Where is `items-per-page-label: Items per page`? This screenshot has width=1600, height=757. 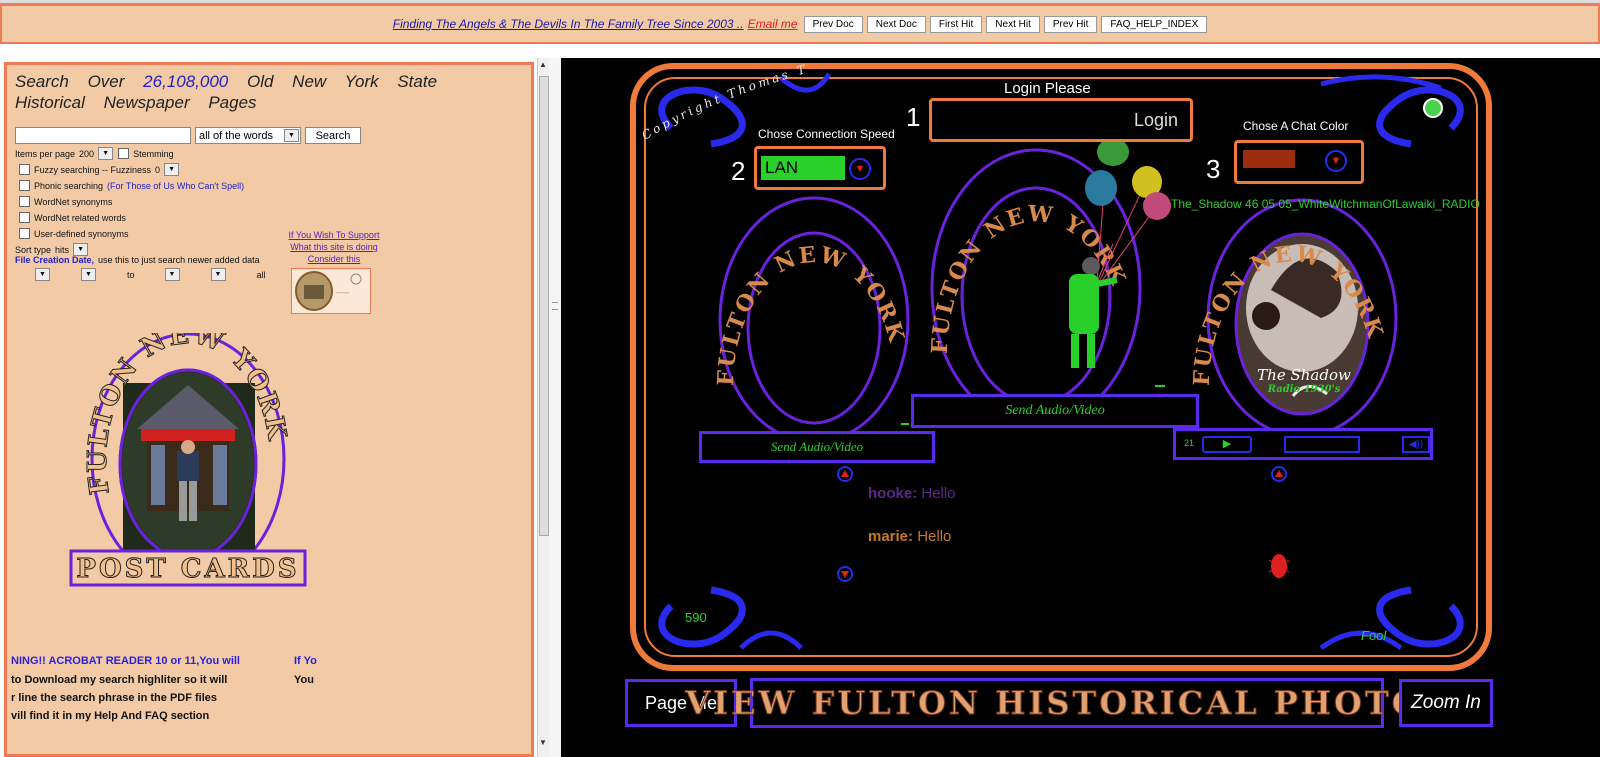
items-per-page-label: Items per page is located at coordinates (45, 153).